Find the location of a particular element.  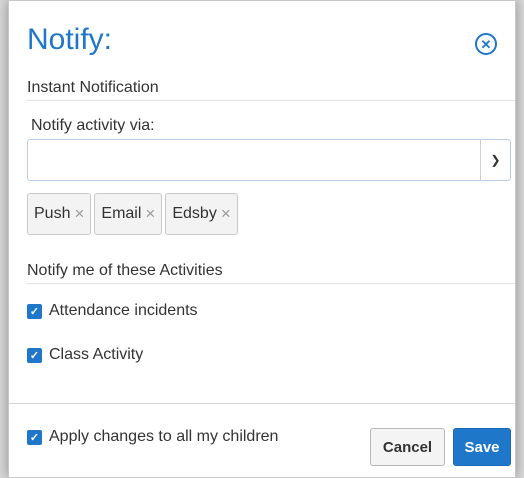

apply-all-checkbox: ✓ Apply changes to all my children is located at coordinates (152, 437).